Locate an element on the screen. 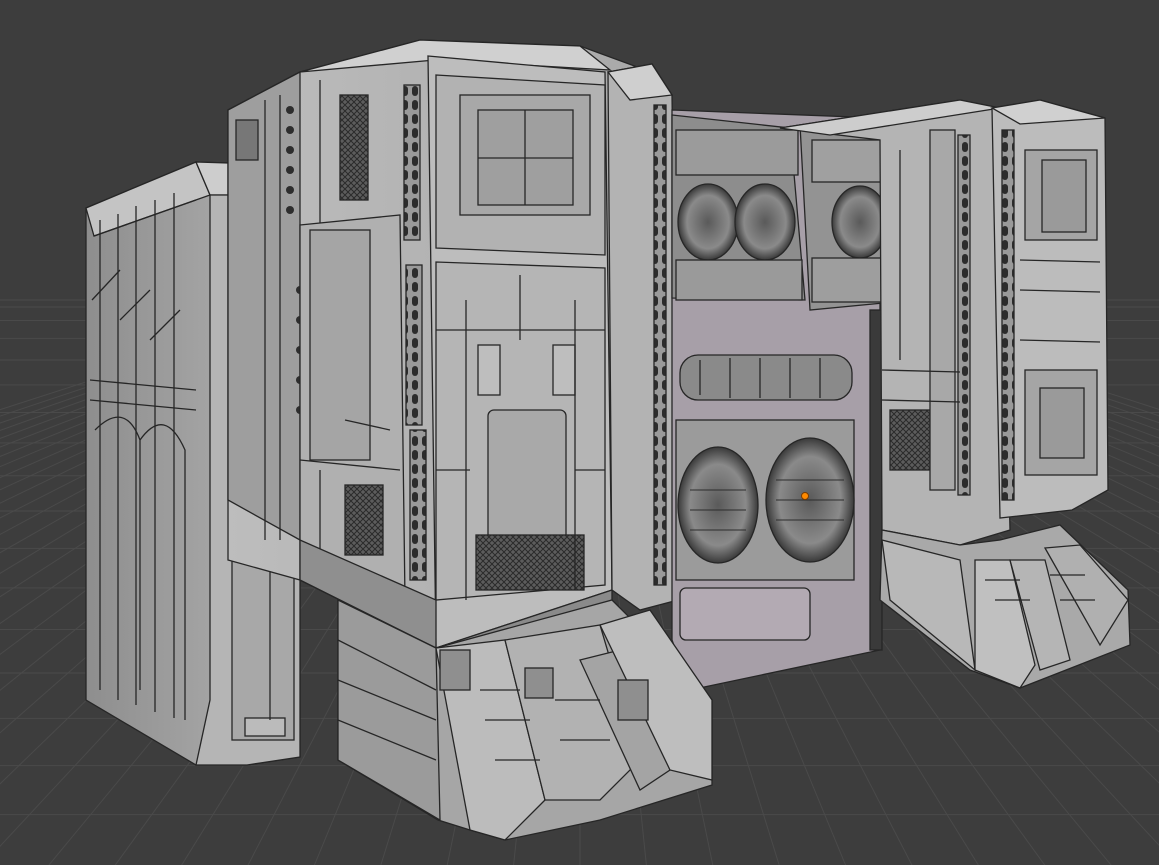 The width and height of the screenshot is (1159, 865). right-feet is located at coordinates (1005, 606).